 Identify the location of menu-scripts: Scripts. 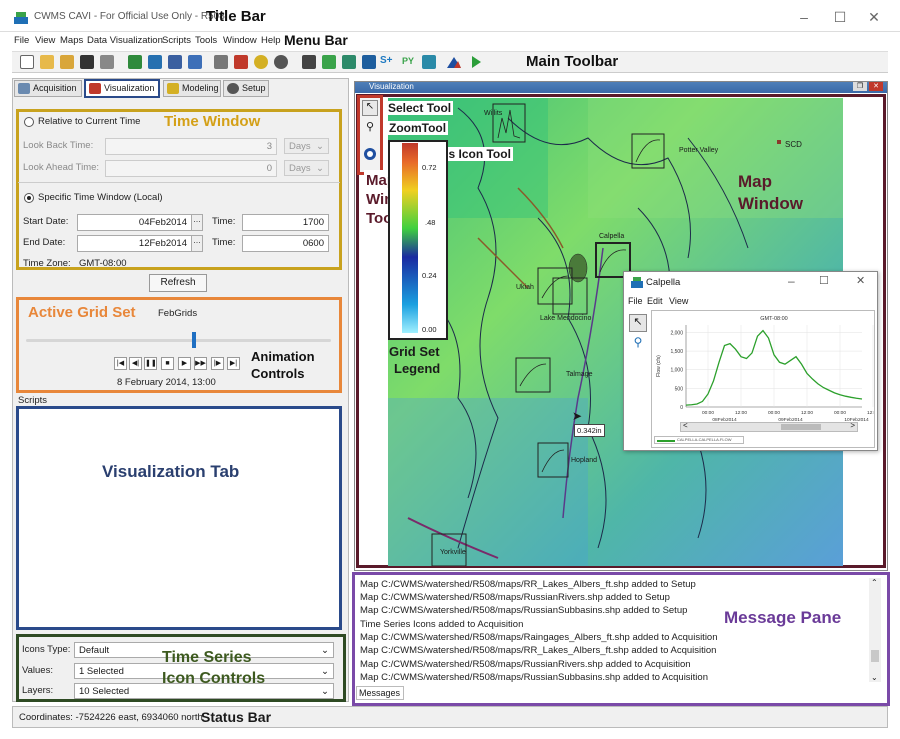
(176, 40).